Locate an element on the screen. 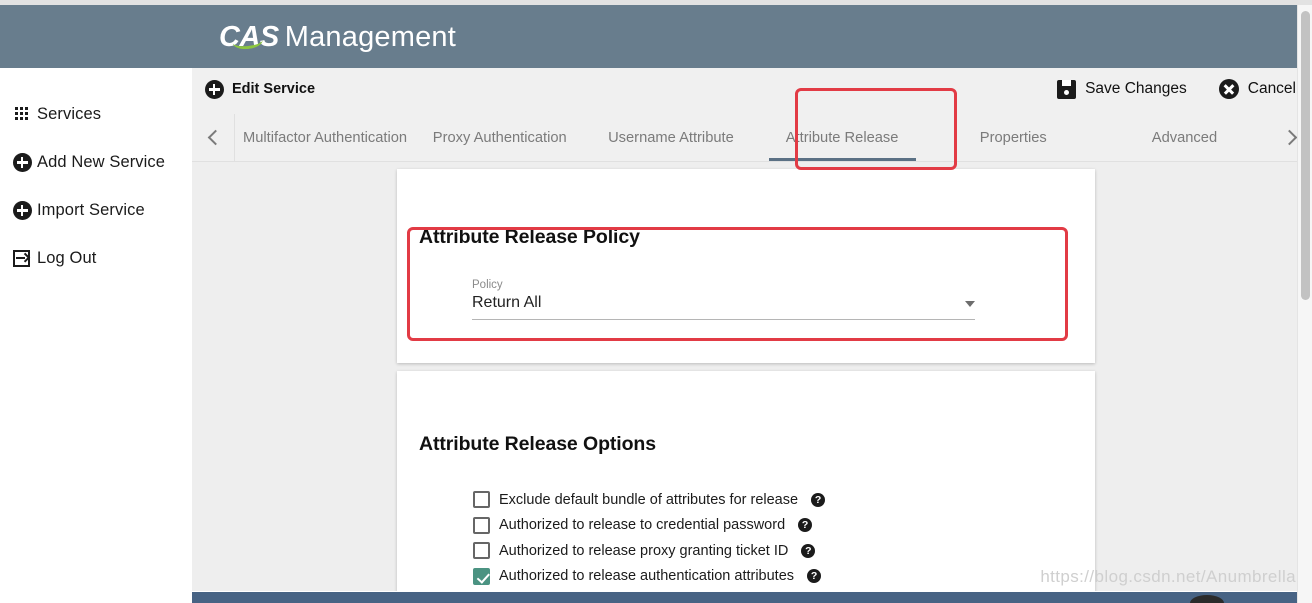 The image size is (1312, 603). tab-label: Advanced is located at coordinates (1184, 137).